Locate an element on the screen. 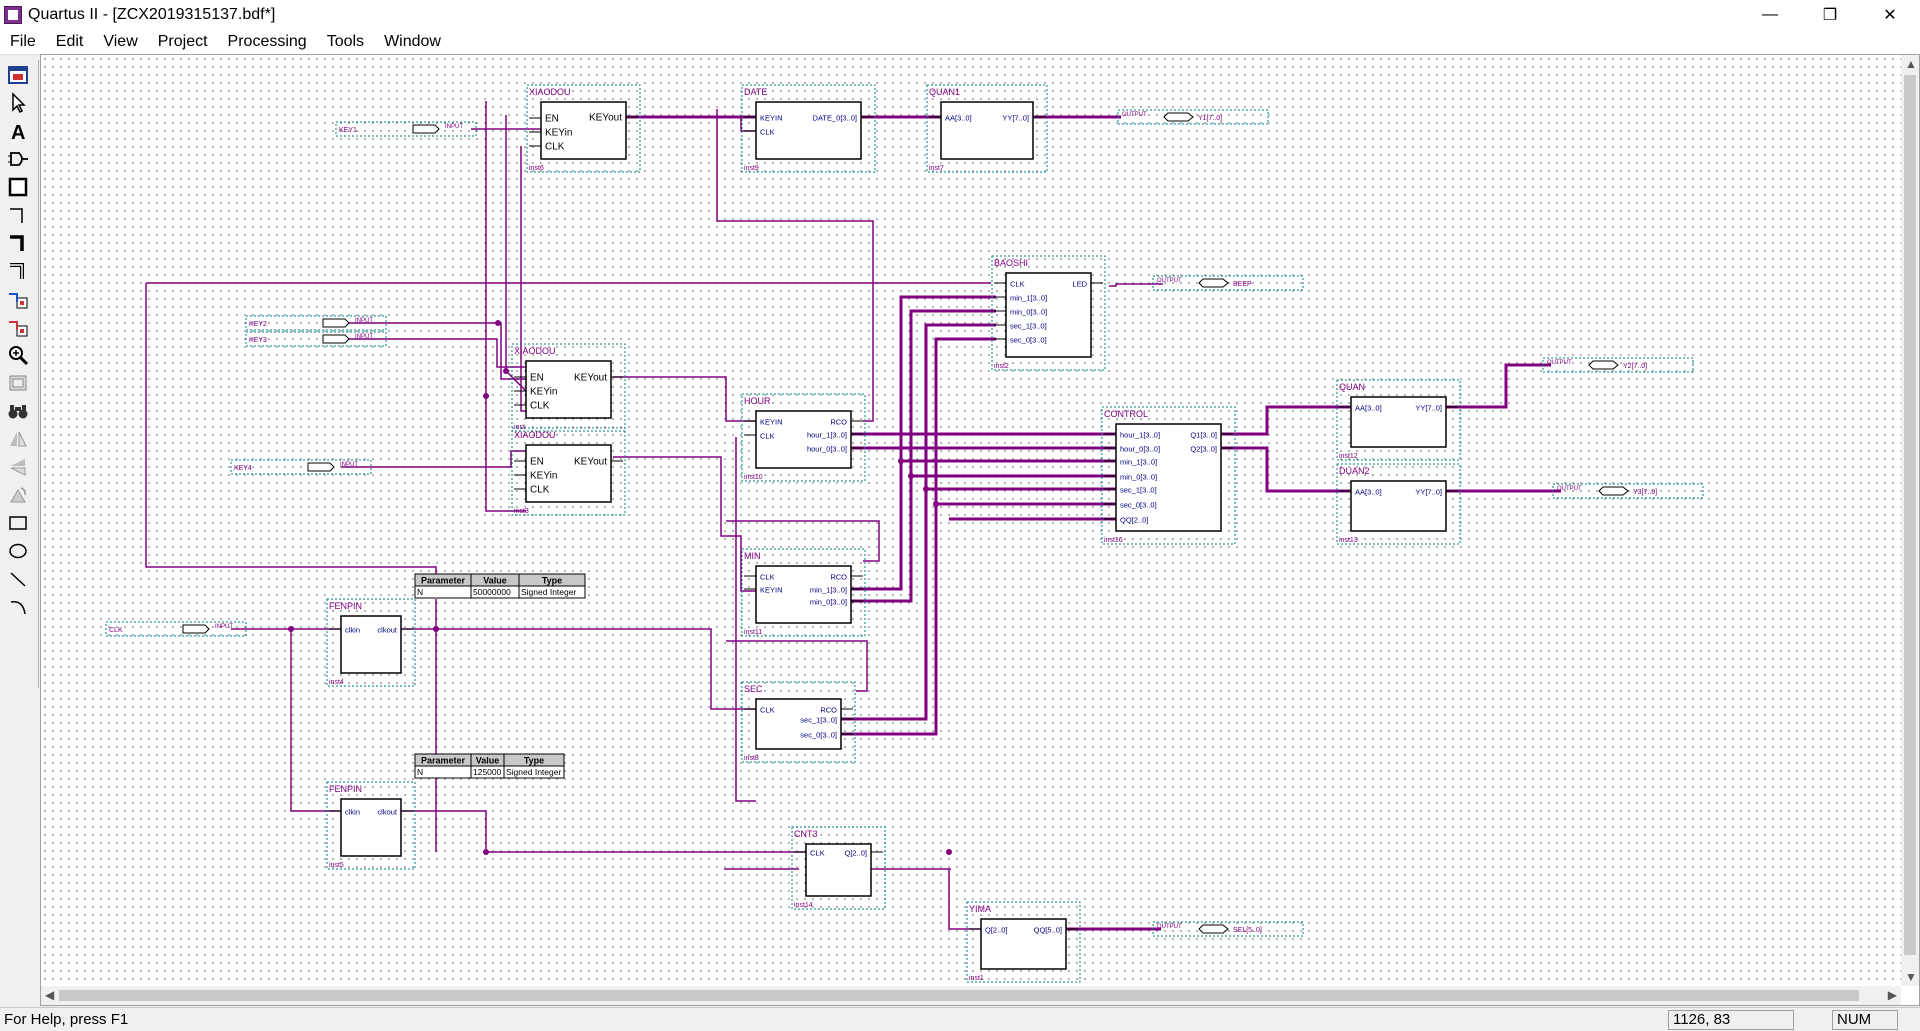  port-label-right: min_1[3..0] is located at coordinates (828, 590).